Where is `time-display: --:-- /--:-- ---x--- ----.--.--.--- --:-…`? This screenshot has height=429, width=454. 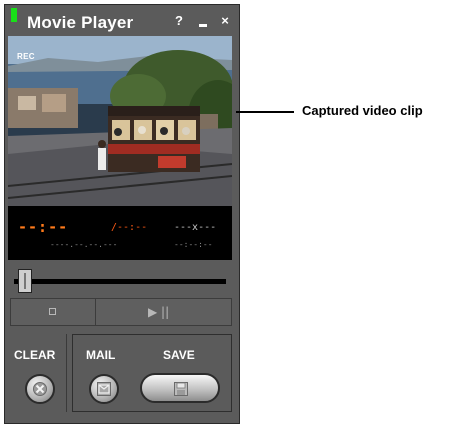 time-display: --:-- /--:-- ---x--- ----.--.--.--- --:-… is located at coordinates (120, 233).